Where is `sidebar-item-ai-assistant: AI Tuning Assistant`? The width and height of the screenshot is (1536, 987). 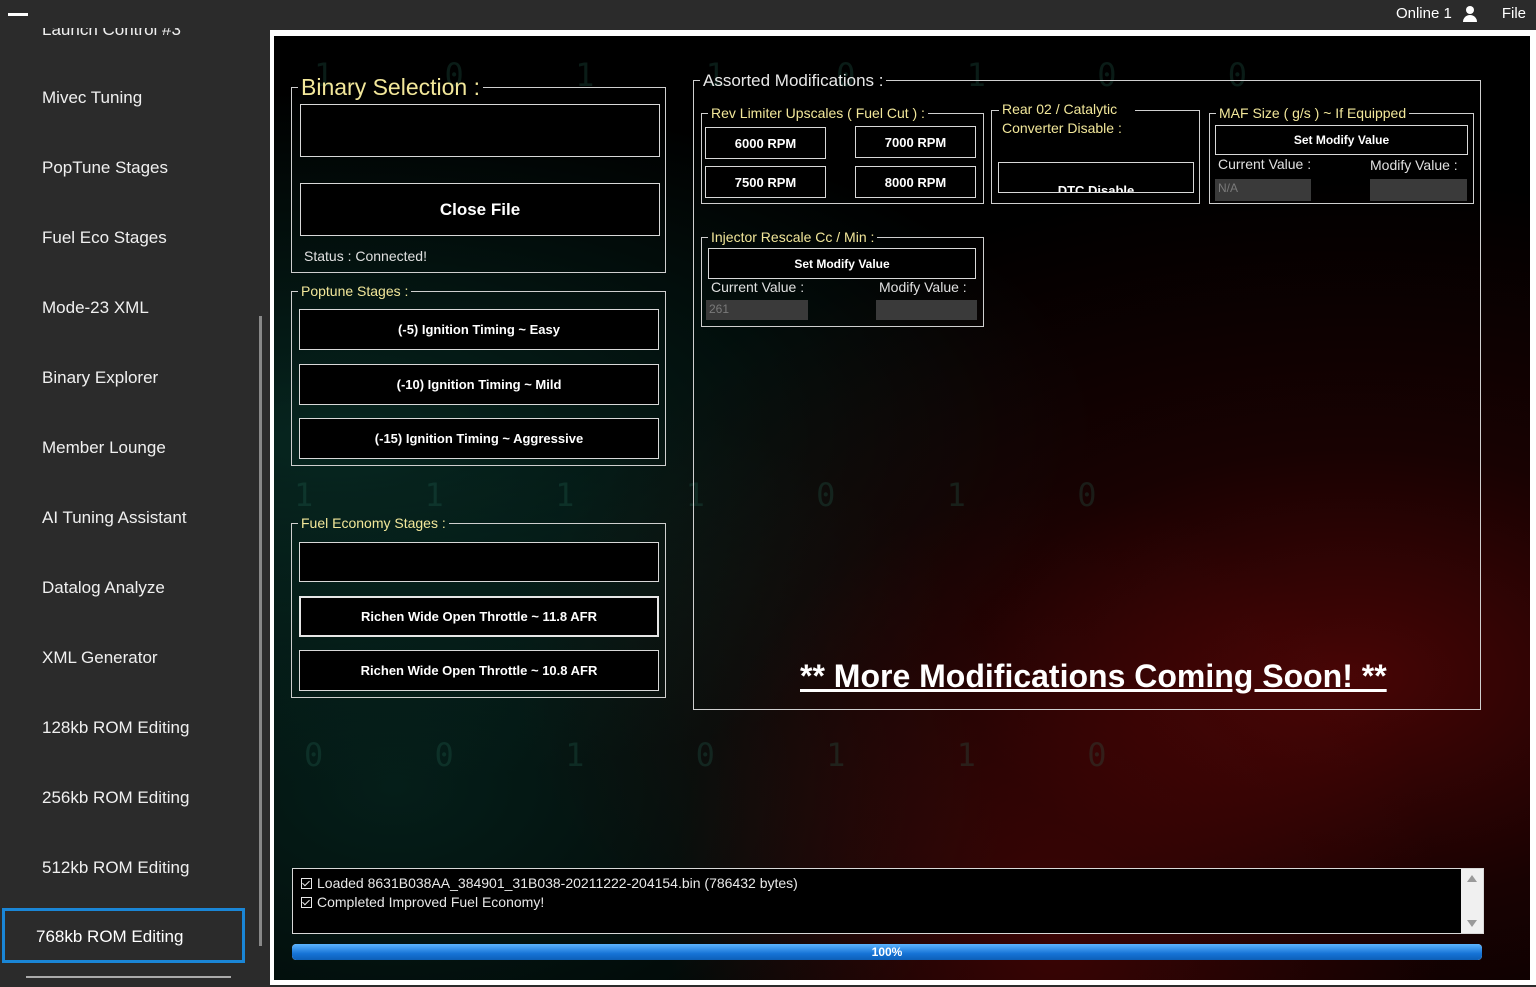
sidebar-item-ai-assistant: AI Tuning Assistant is located at coordinates (114, 518).